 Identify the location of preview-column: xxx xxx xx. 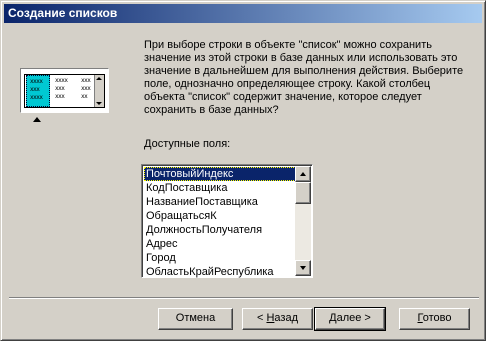
(86, 88).